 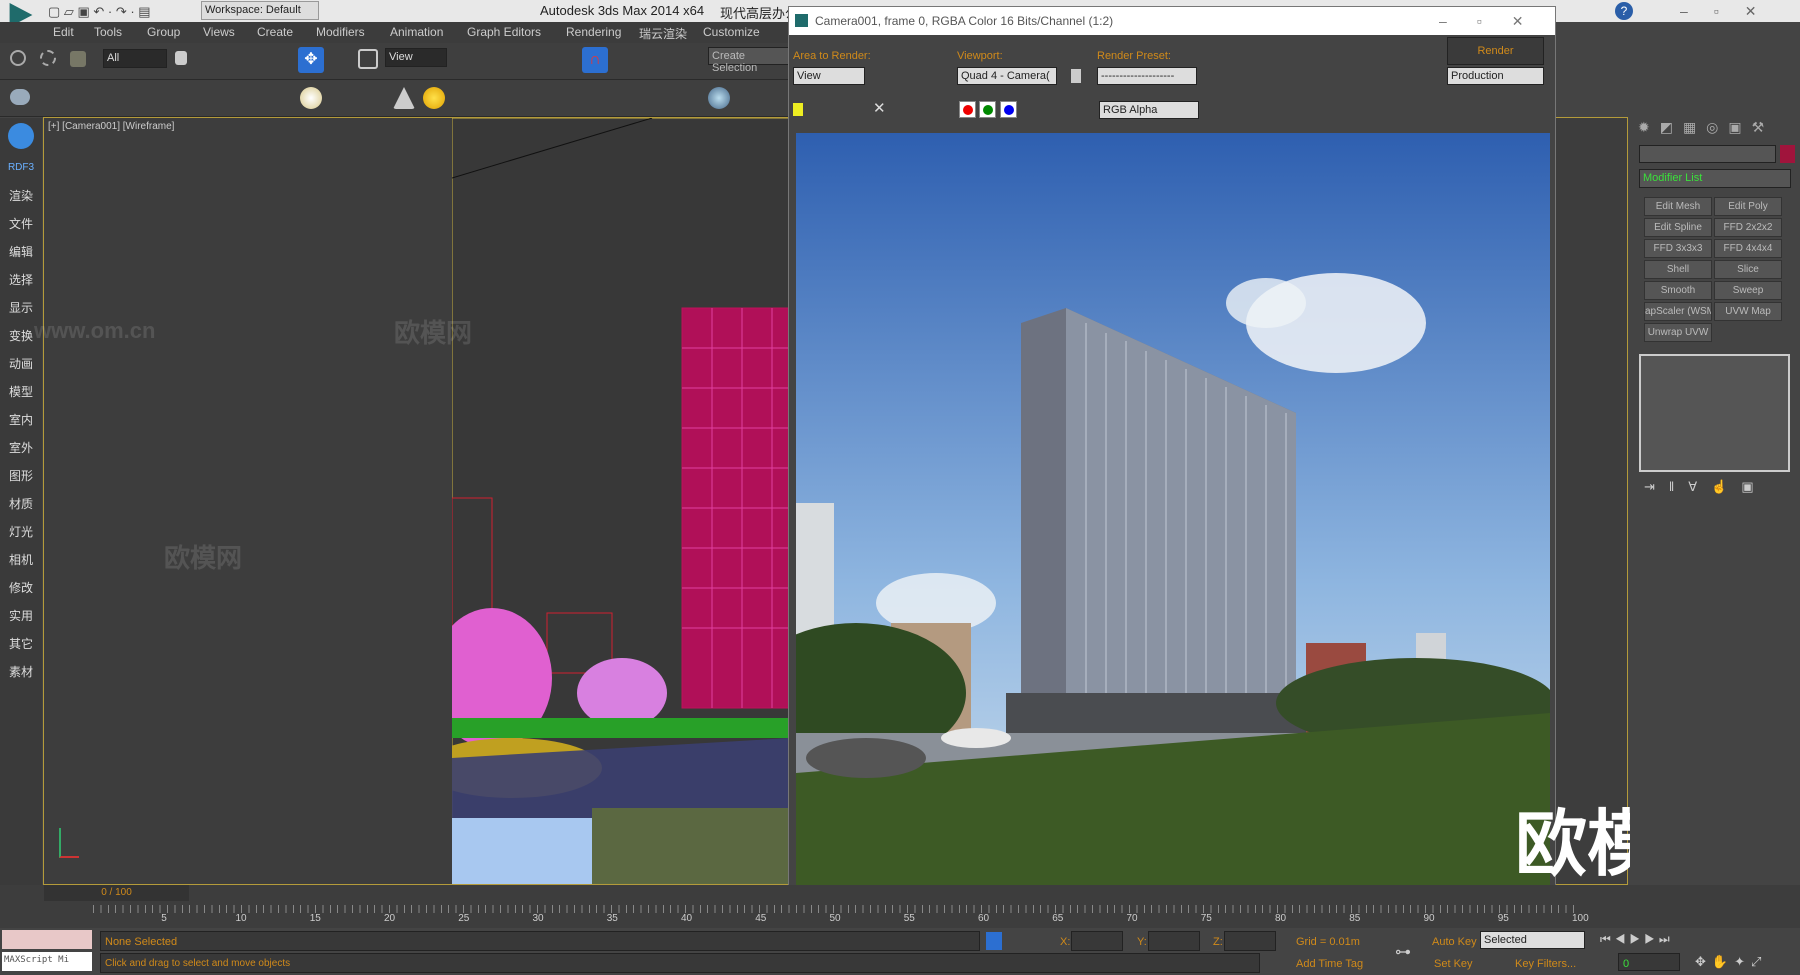 I want to click on y-coordinate-field, so click(x=1174, y=941).